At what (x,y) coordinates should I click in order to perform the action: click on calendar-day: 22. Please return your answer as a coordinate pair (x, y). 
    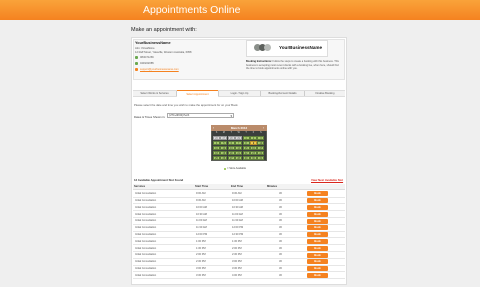
    Looking at the image, I should click on (246, 153).